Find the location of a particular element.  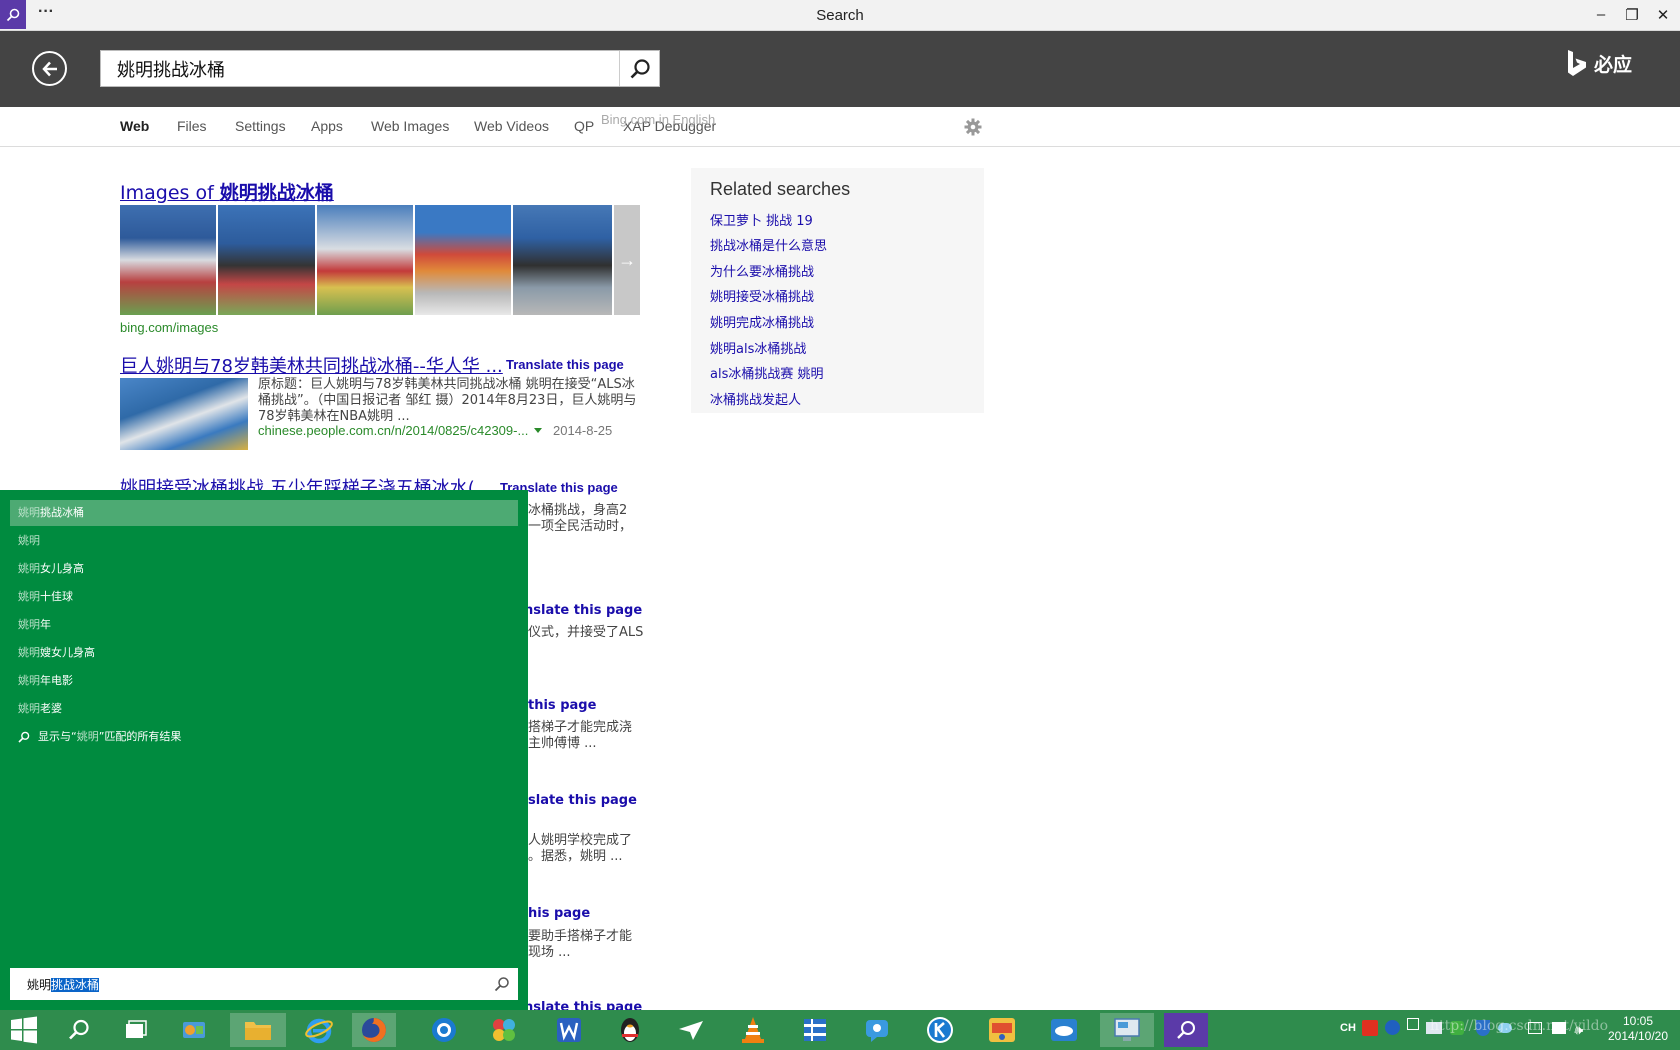

image-strip: → is located at coordinates (380, 260).